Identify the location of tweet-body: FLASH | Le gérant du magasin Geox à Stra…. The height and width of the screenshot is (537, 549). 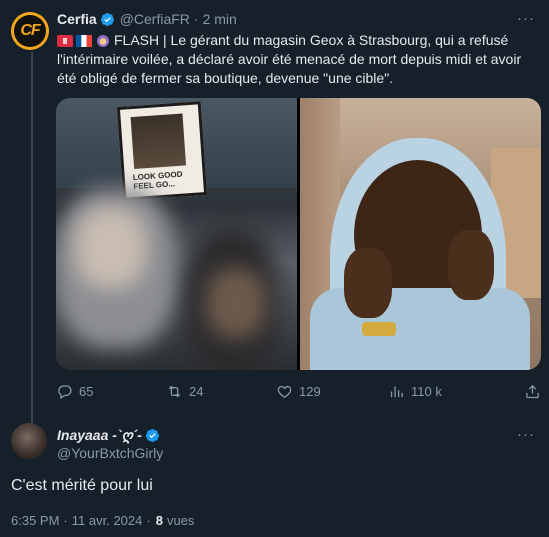
(289, 59).